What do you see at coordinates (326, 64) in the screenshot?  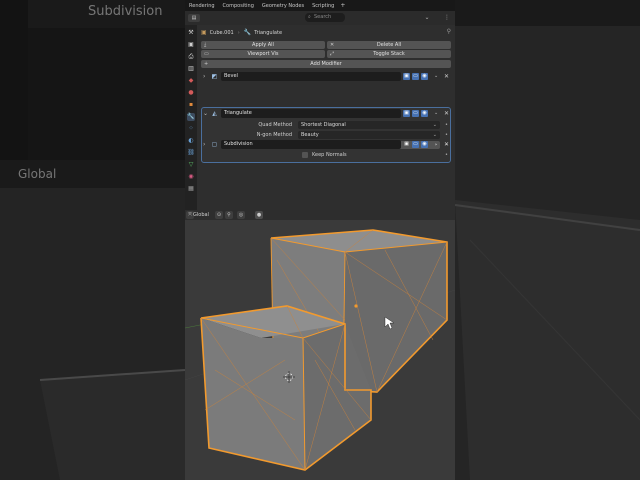 I see `add-modifier-button: + Add Modifier` at bounding box center [326, 64].